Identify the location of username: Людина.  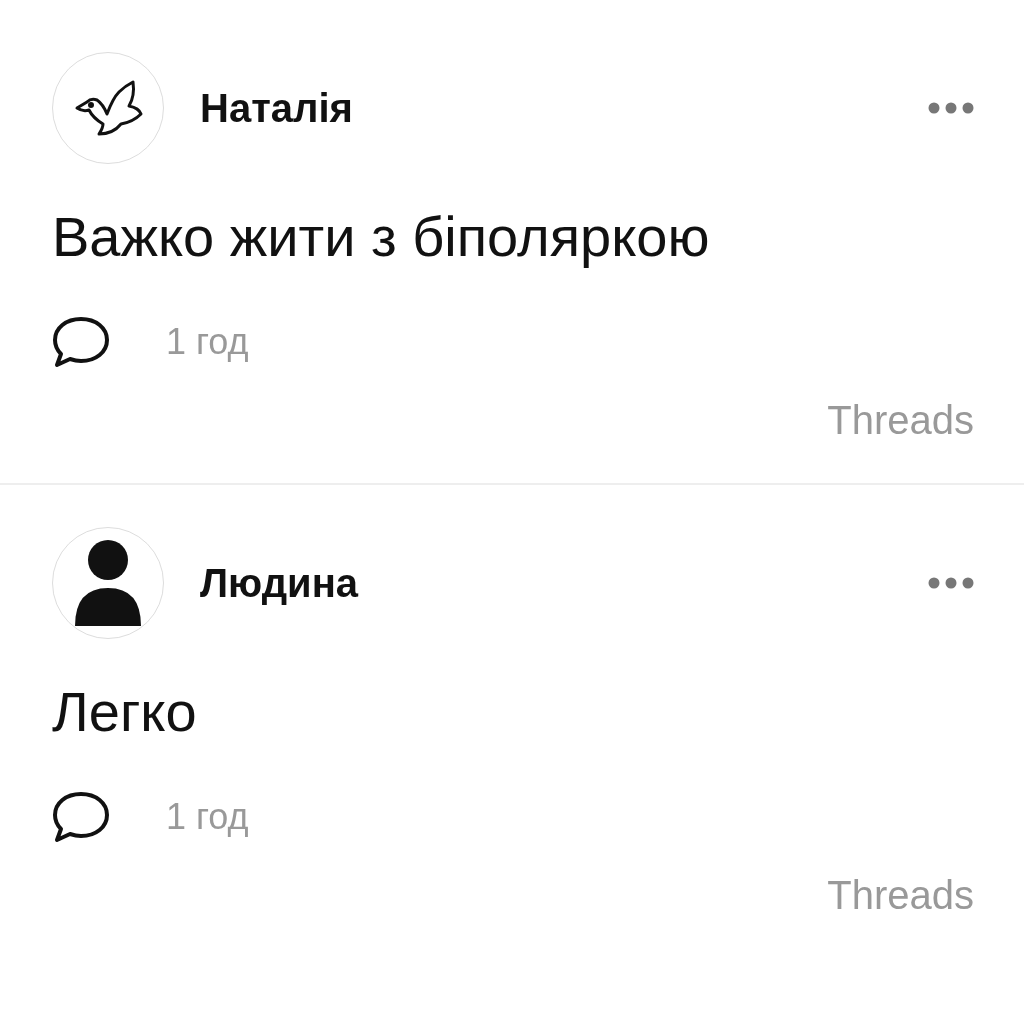
(564, 583).